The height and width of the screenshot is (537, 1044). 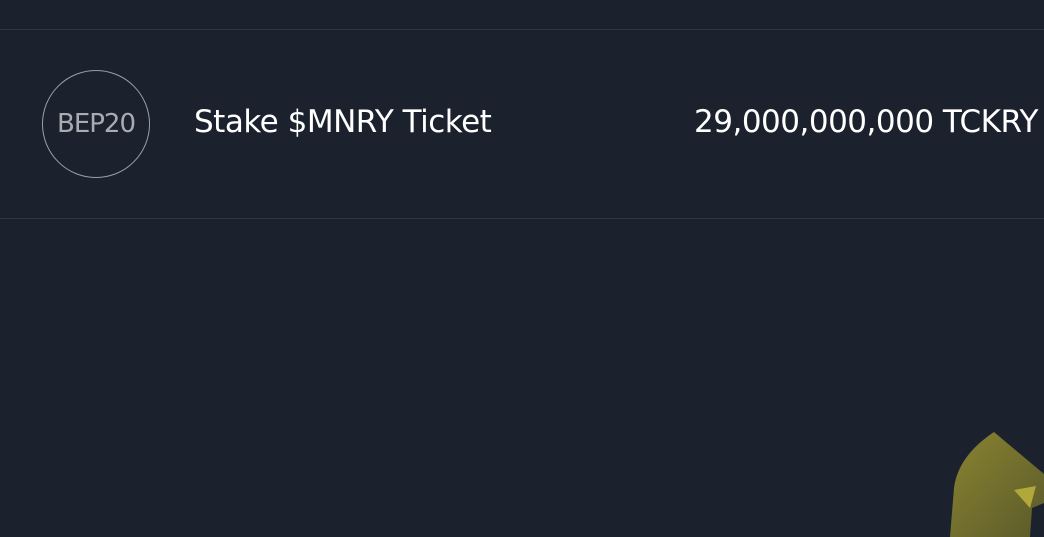 I want to click on pointer-shape-icon, so click(x=997, y=484).